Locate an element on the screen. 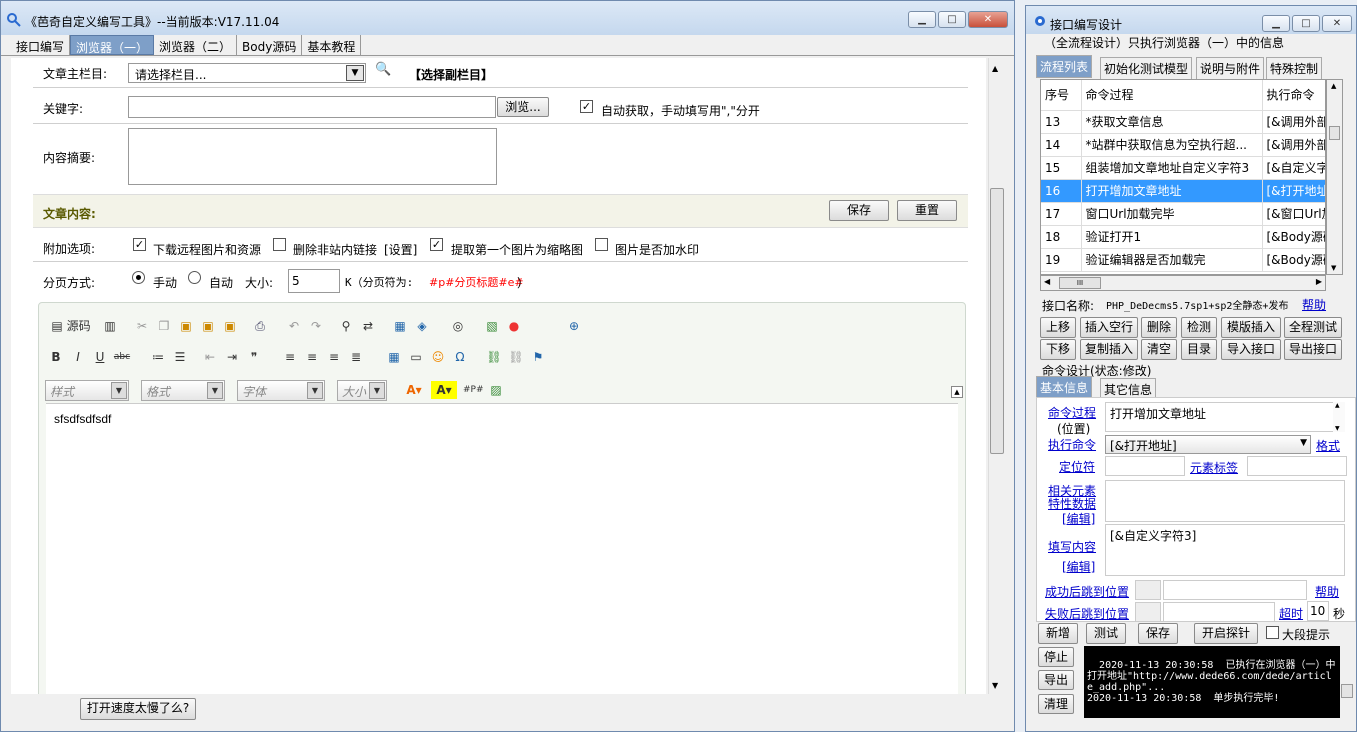  template-insert-button: 模版插入 is located at coordinates (1251, 327).